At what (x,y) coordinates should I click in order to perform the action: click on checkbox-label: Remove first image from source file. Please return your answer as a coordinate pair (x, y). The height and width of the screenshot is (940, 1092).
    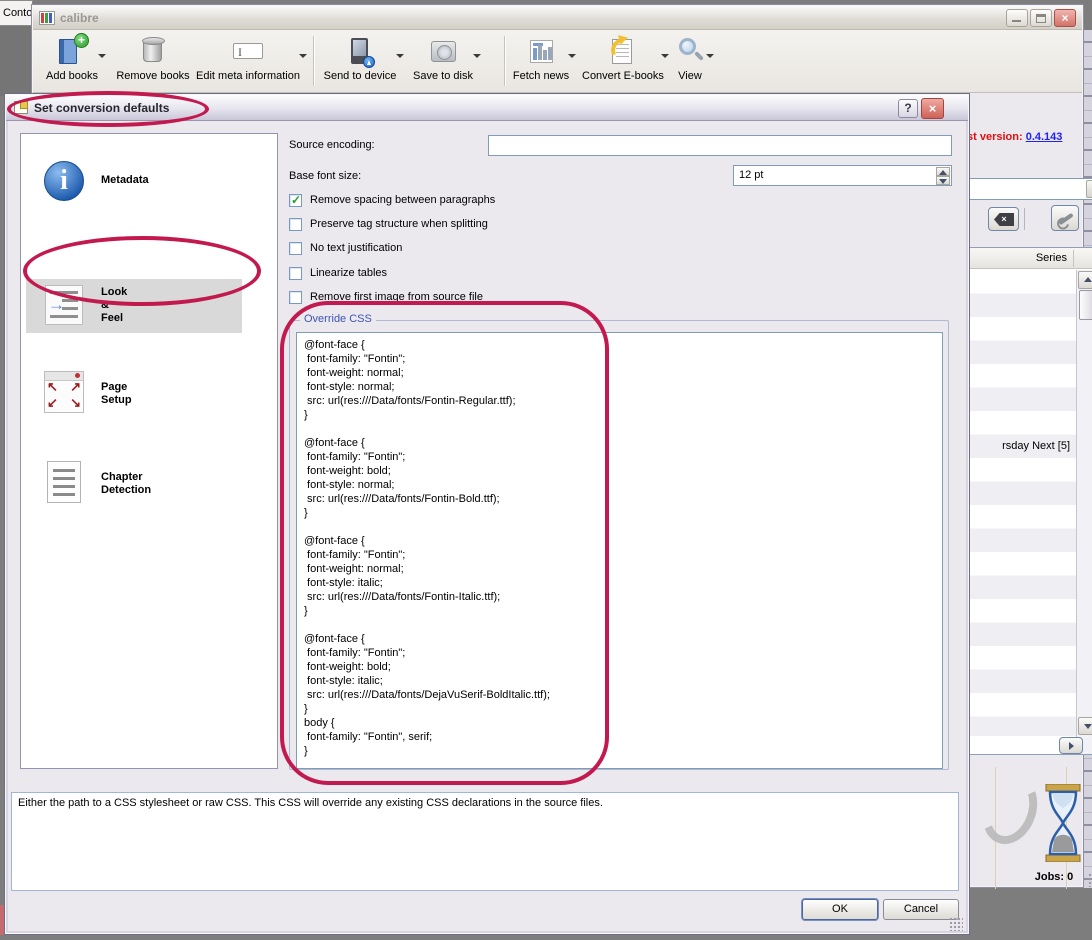
    Looking at the image, I should click on (396, 297).